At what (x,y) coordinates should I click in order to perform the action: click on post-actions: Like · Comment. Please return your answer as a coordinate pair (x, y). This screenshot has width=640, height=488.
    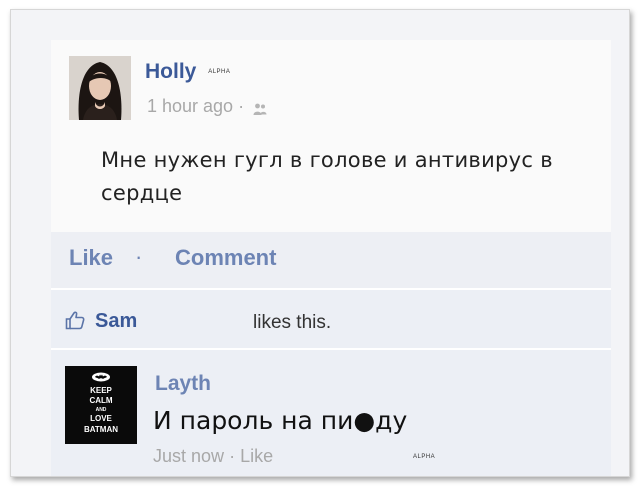
    Looking at the image, I should click on (331, 260).